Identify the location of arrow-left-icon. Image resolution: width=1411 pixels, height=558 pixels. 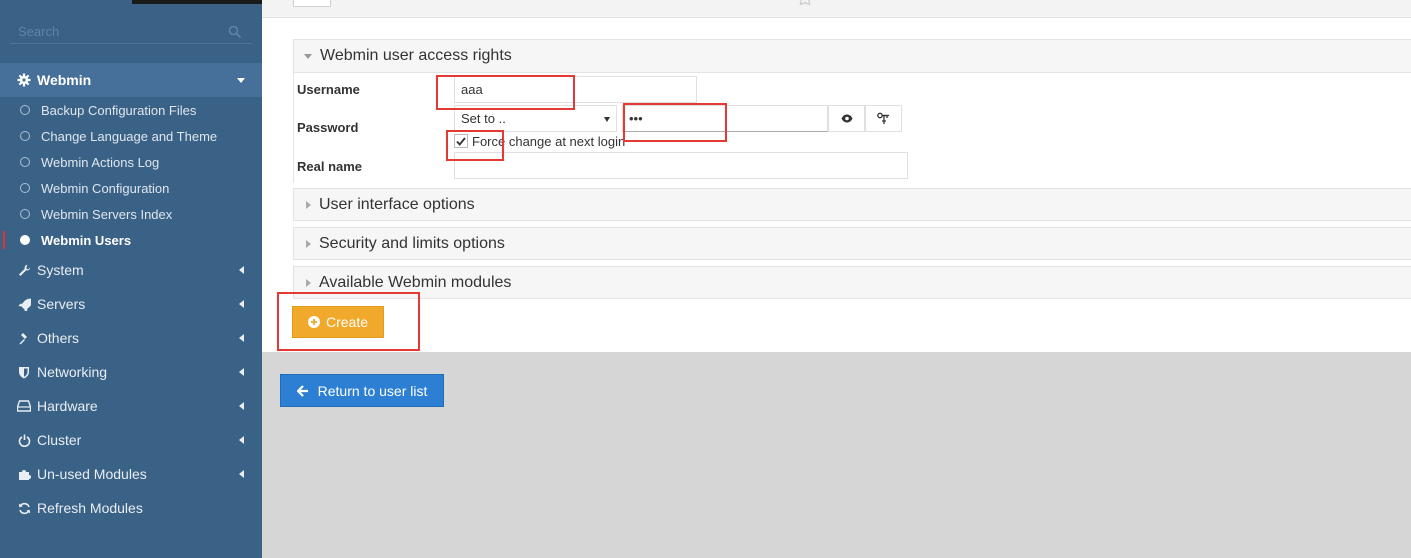
(302, 390).